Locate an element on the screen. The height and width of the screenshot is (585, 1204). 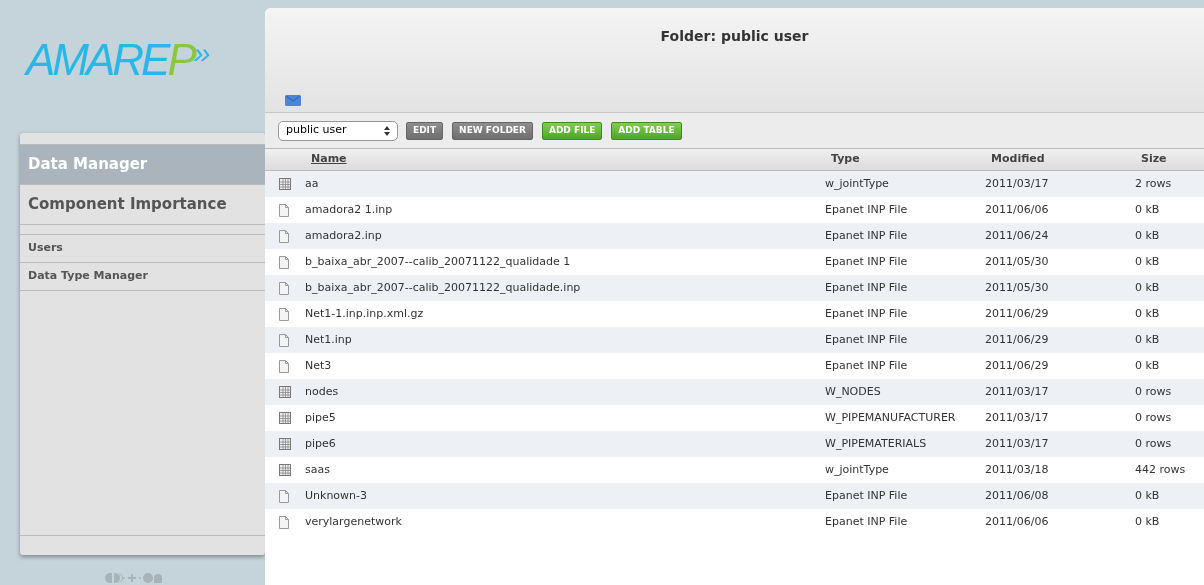
table-cell-text: W_NODES is located at coordinates (853, 391).